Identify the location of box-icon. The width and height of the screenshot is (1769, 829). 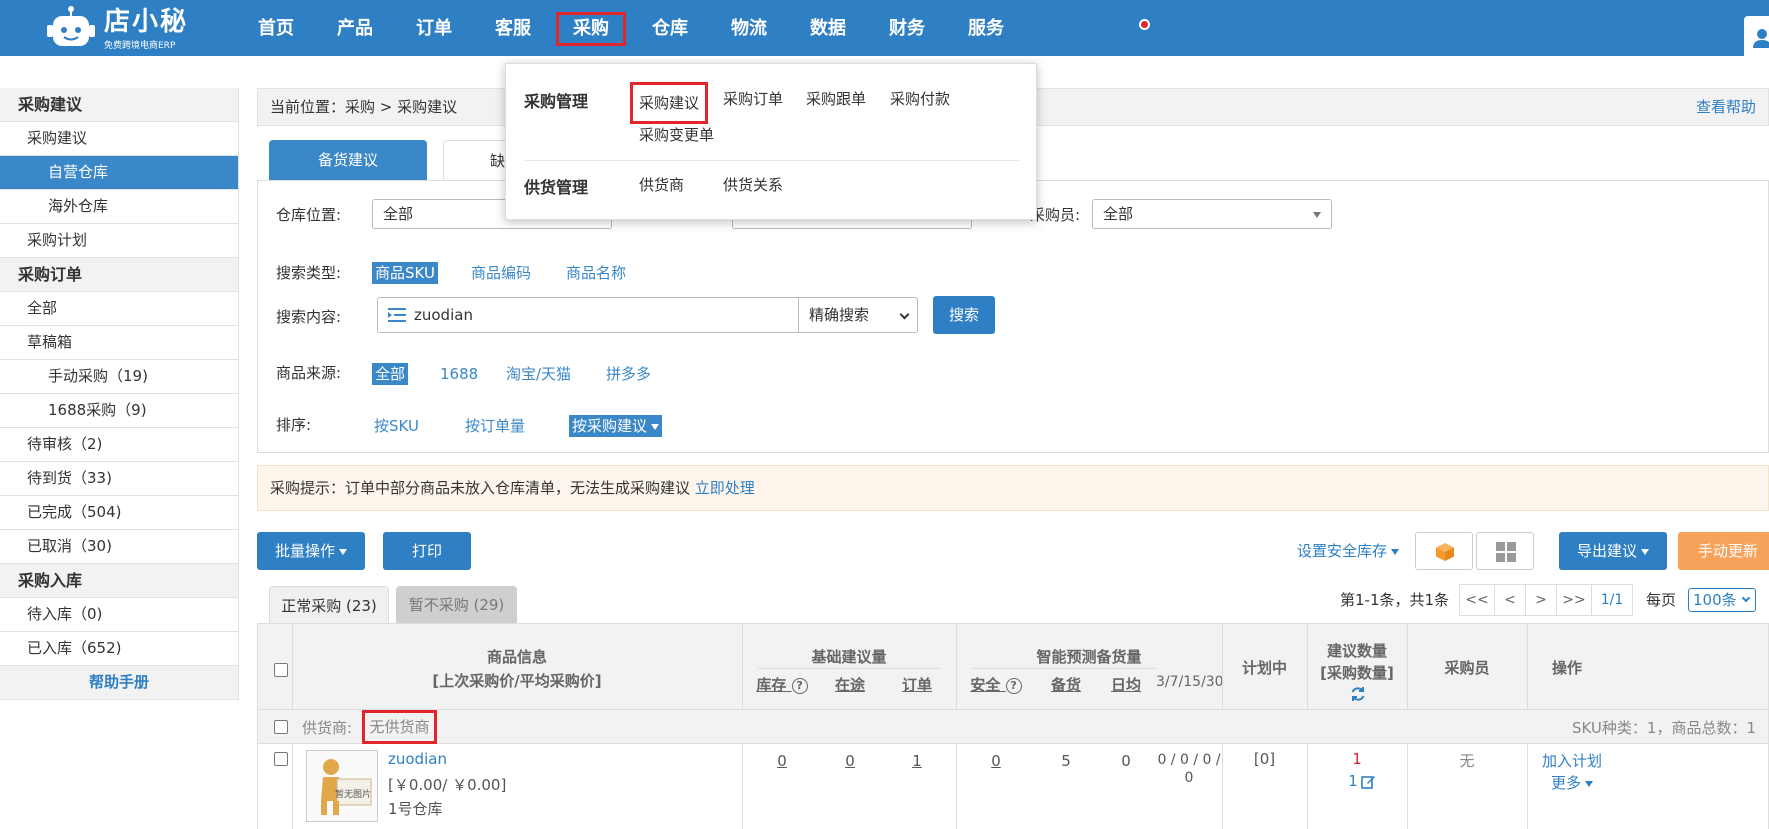
(1445, 552).